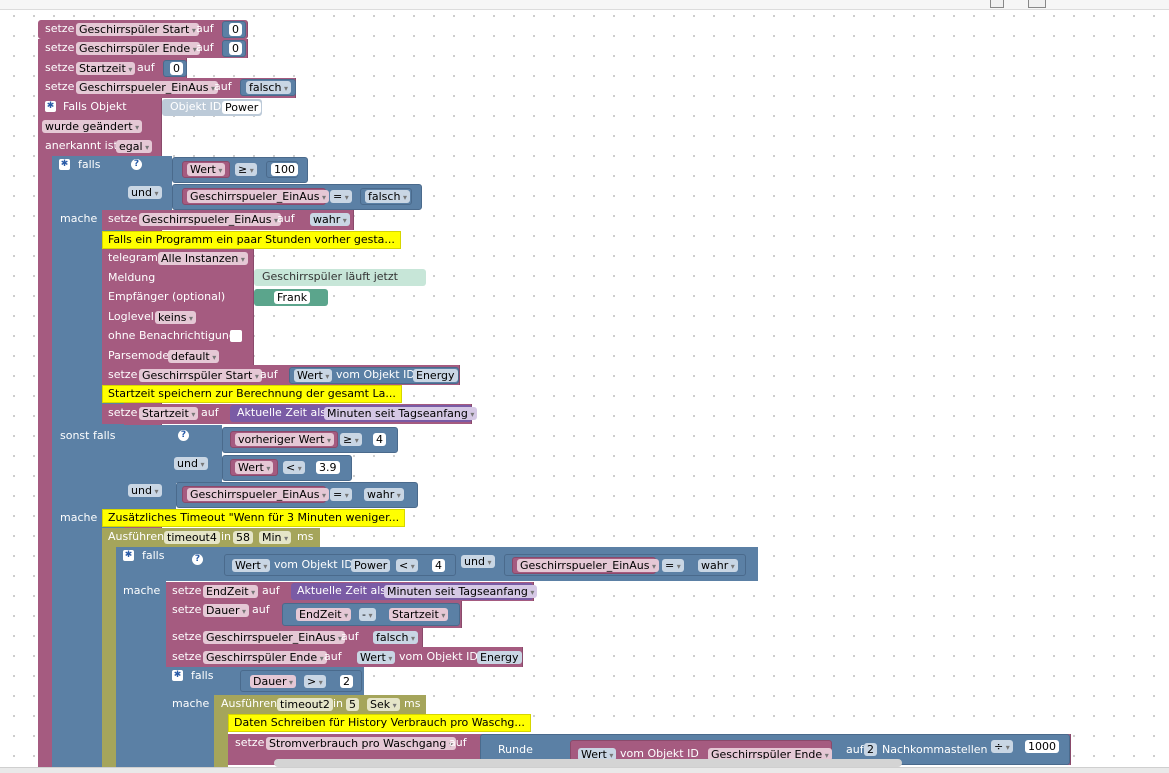 Image resolution: width=1169 pixels, height=773 pixels. What do you see at coordinates (346, 681) in the screenshot?
I see `number-field: 2` at bounding box center [346, 681].